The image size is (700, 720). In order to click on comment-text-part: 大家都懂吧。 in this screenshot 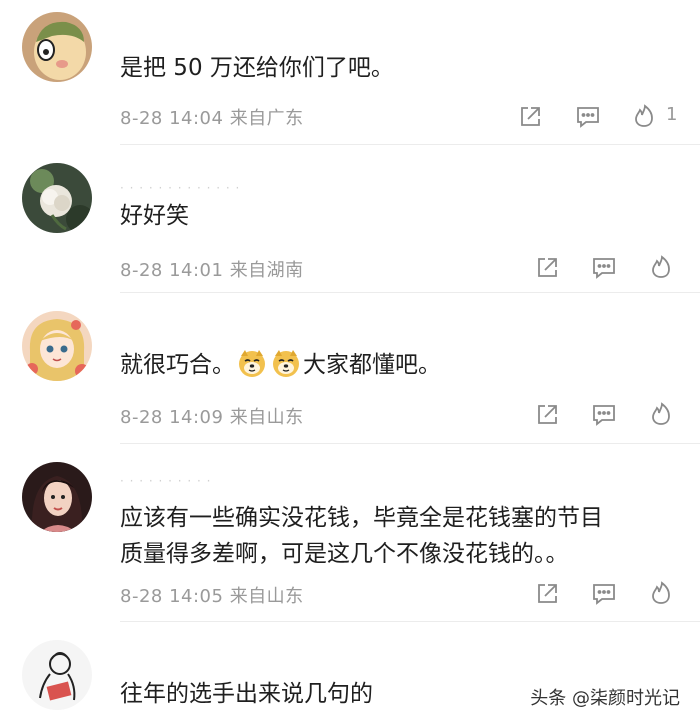, I will do `click(372, 365)`.